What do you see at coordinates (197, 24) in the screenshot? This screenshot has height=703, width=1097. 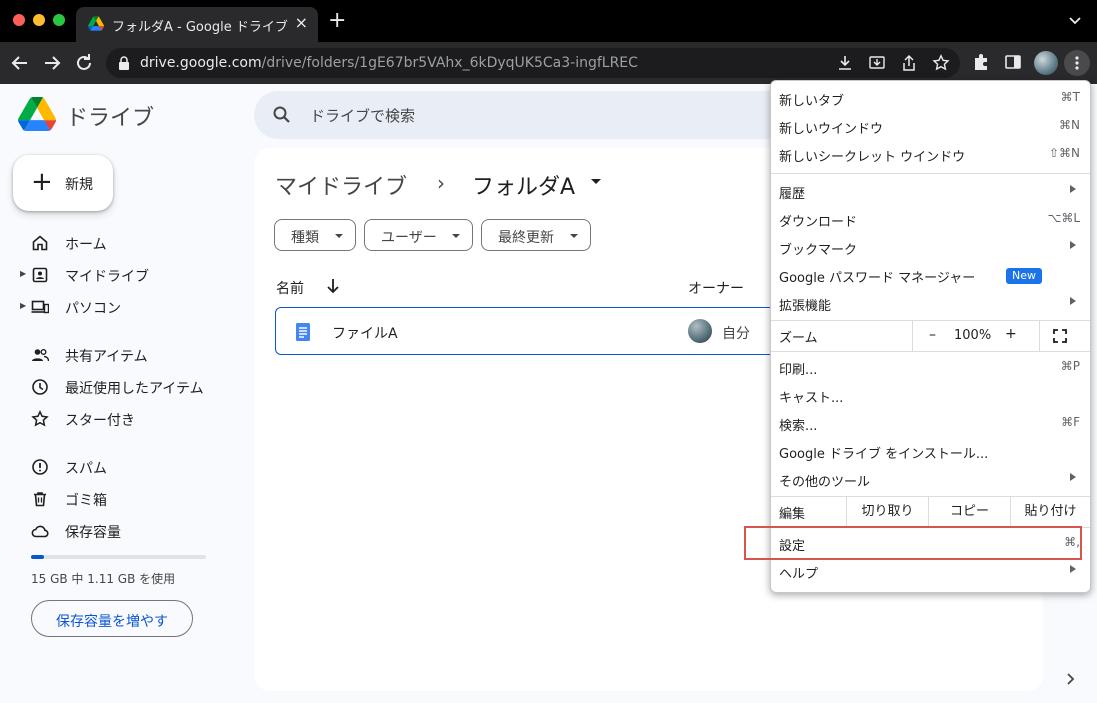 I see `browser-tab: フォルダA - Google ドライブ ×` at bounding box center [197, 24].